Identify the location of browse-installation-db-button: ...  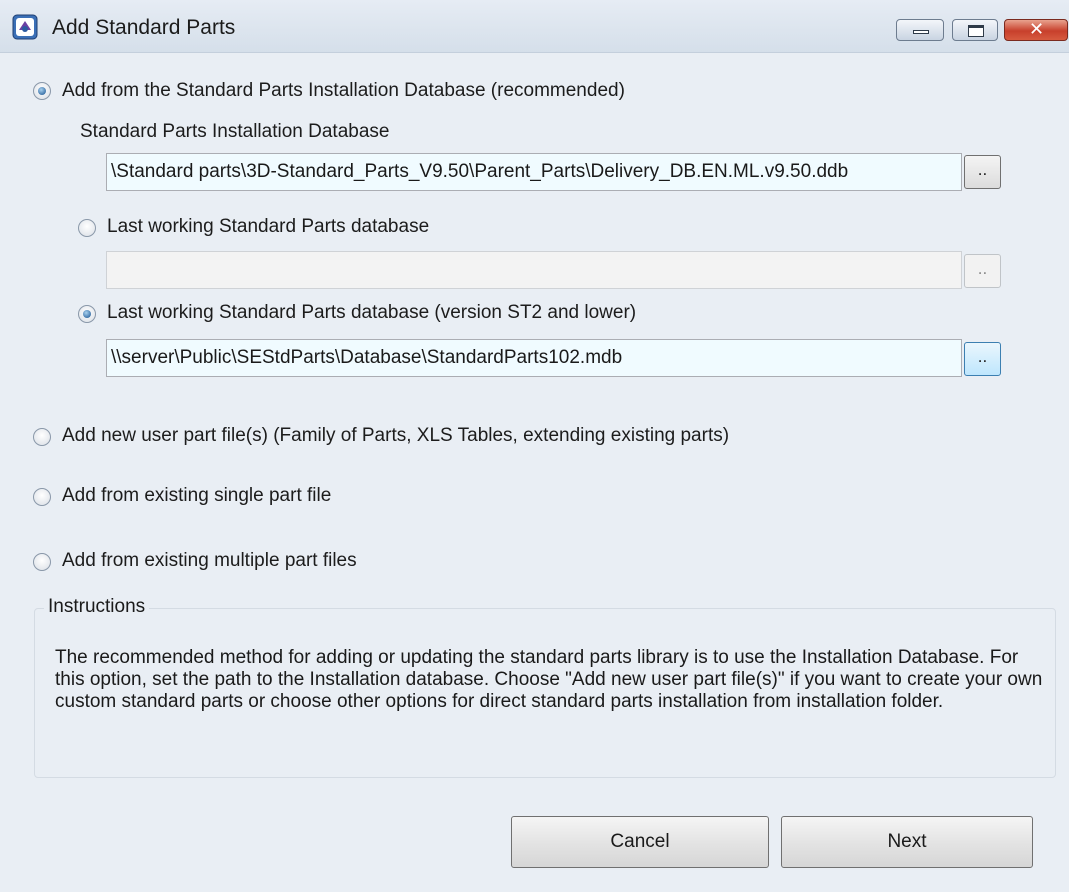
(982, 172).